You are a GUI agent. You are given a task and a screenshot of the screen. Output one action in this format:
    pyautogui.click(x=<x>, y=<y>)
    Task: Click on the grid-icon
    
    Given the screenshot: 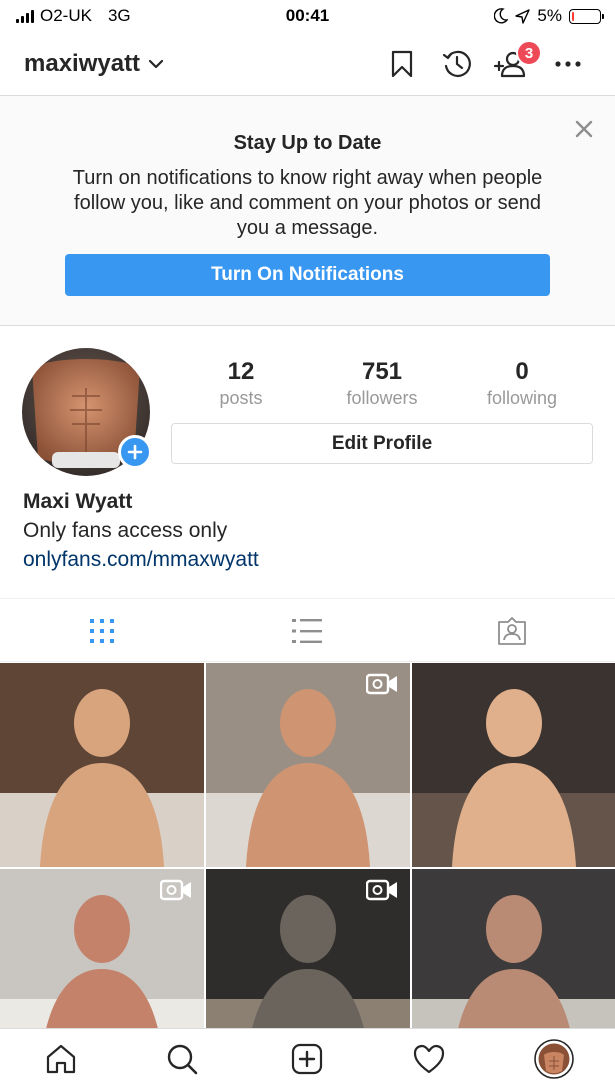 What is the action you would take?
    pyautogui.click(x=102, y=631)
    